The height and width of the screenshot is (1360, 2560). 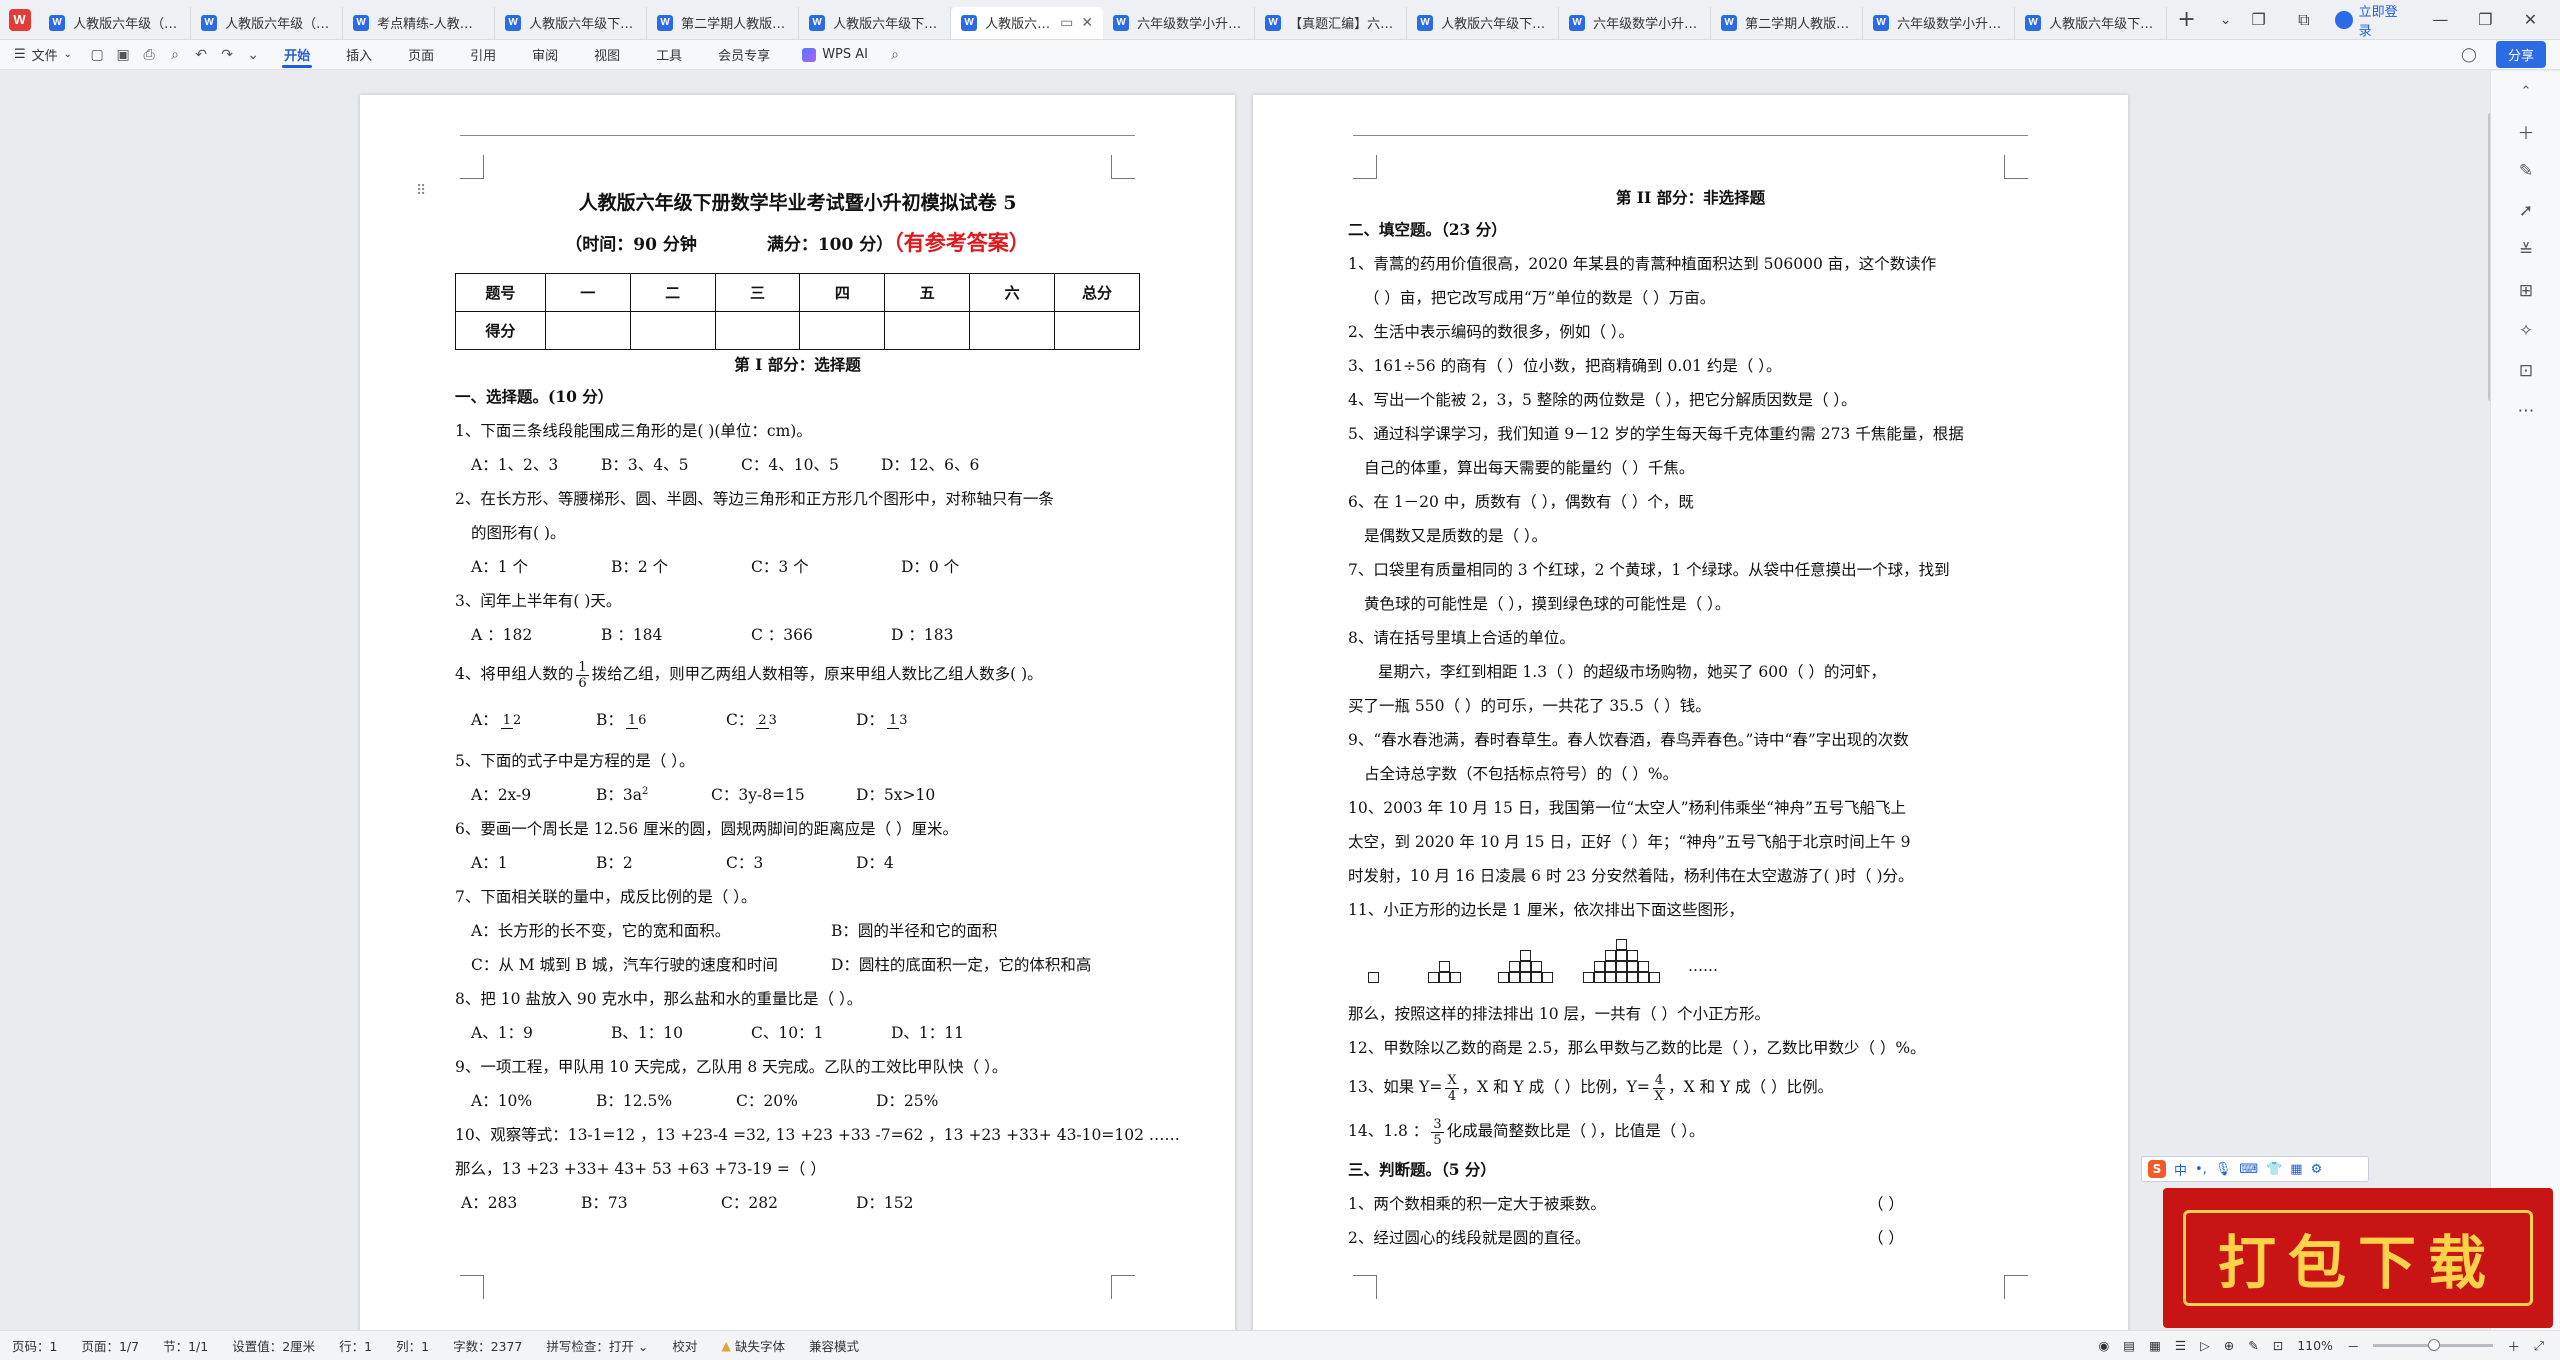 What do you see at coordinates (2525, 331) in the screenshot?
I see `magic-tool-icon: ✧` at bounding box center [2525, 331].